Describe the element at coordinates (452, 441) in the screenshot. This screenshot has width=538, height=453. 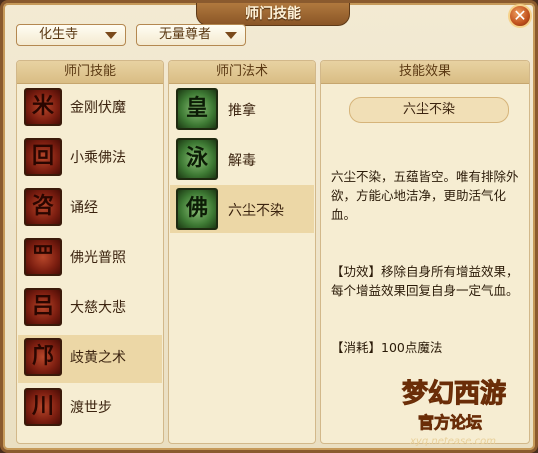
I see `logo-url-text: xyq.netease.com` at that location.